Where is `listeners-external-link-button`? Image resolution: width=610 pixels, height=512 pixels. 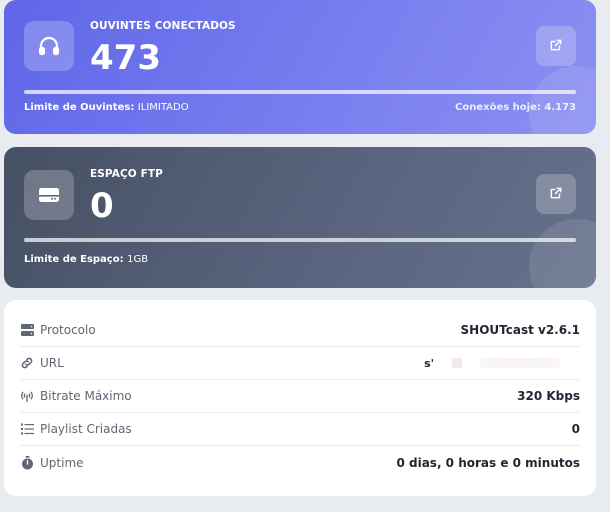
listeners-external-link-button is located at coordinates (556, 46).